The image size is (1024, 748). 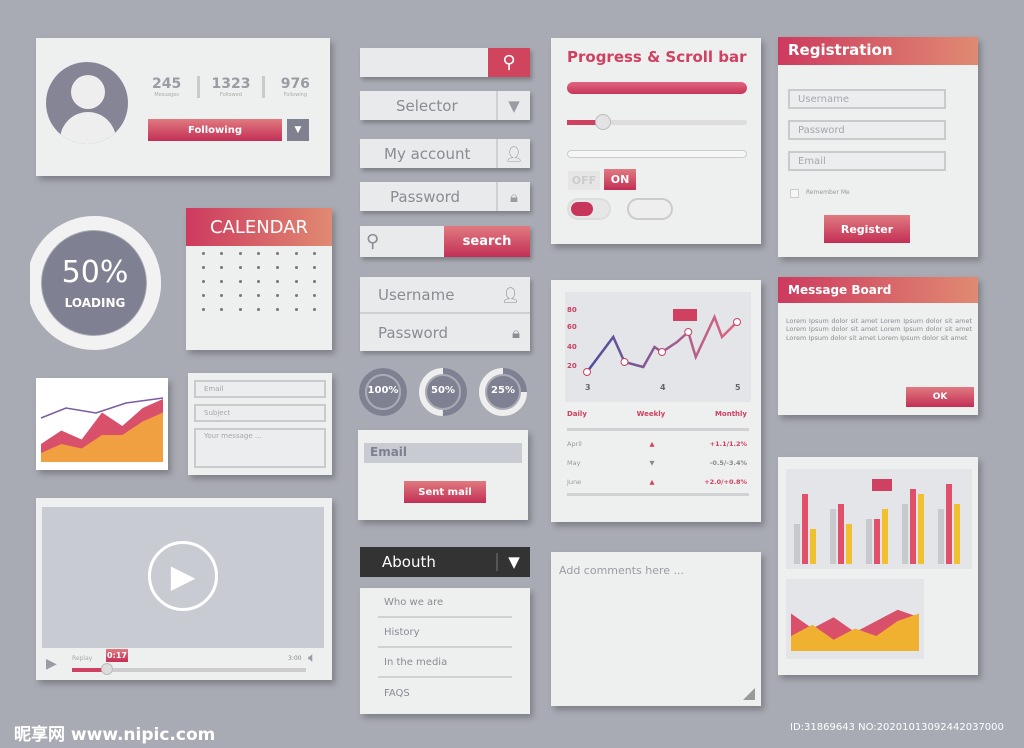 What do you see at coordinates (445, 663) in the screenshot?
I see `menu-item: In the media` at bounding box center [445, 663].